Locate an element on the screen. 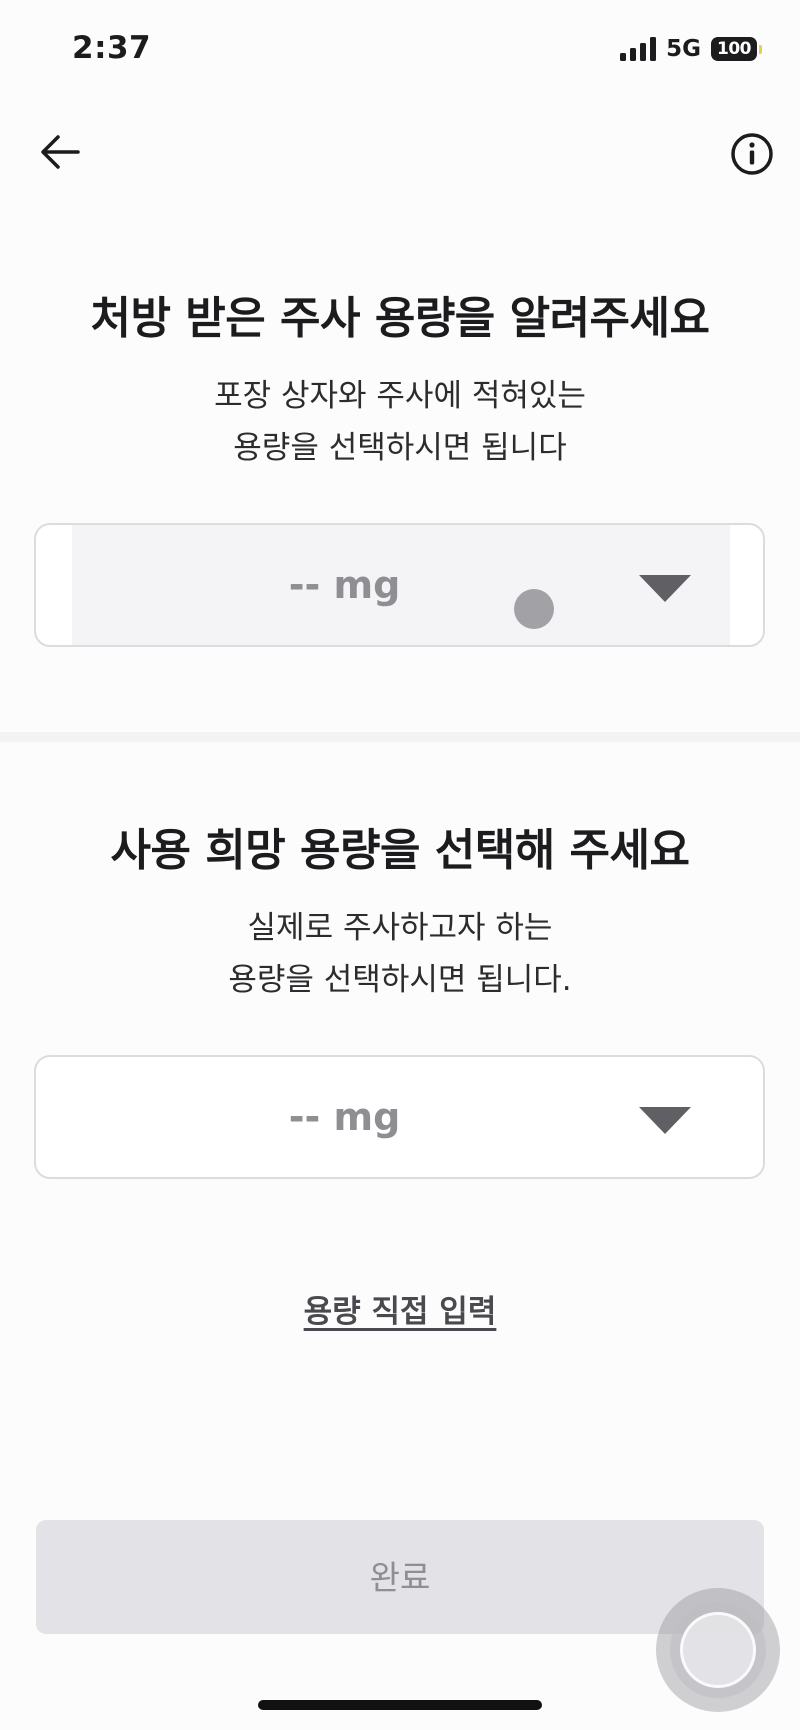 The width and height of the screenshot is (800, 1730). done-button: 완료 is located at coordinates (400, 1577).